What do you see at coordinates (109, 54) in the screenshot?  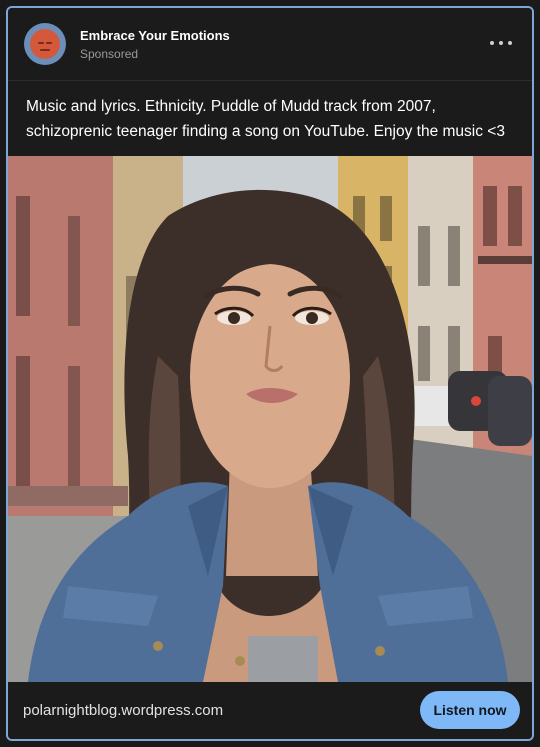 I see `sponsored-label: Sponsored` at bounding box center [109, 54].